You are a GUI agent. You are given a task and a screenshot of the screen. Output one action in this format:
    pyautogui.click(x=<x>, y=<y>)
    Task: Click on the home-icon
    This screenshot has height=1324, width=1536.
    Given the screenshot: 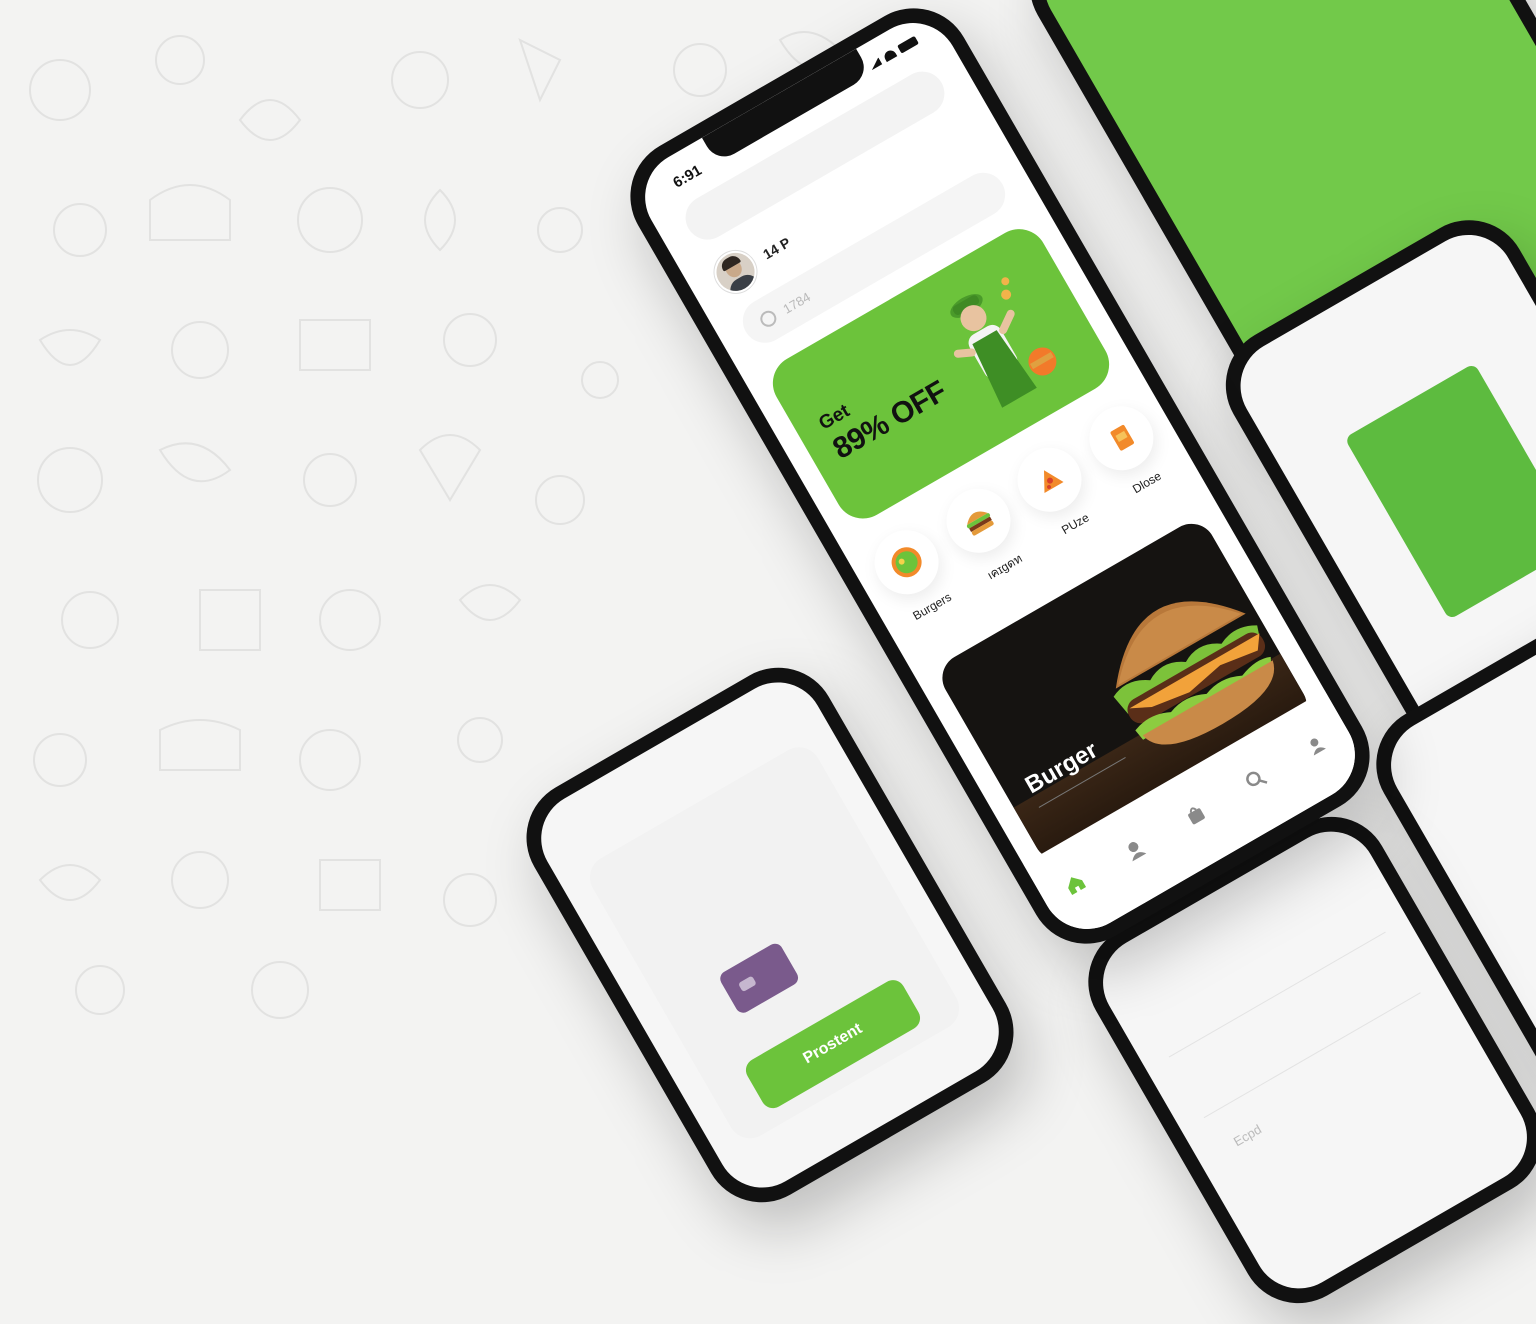 What is the action you would take?
    pyautogui.click(x=1075, y=884)
    